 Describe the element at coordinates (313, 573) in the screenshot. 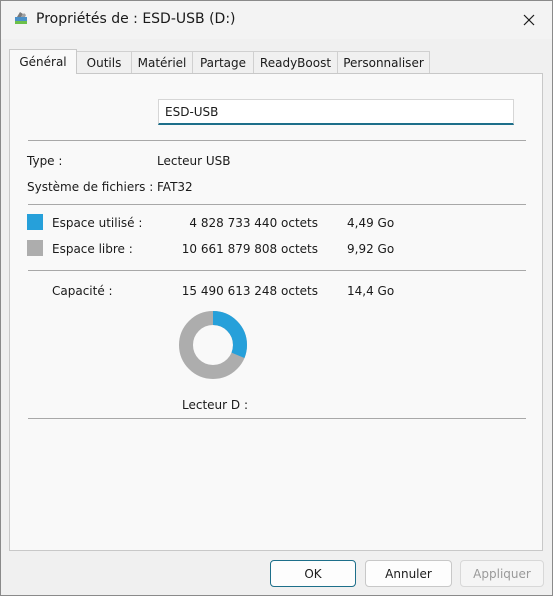

I see `ok-button: OK` at that location.